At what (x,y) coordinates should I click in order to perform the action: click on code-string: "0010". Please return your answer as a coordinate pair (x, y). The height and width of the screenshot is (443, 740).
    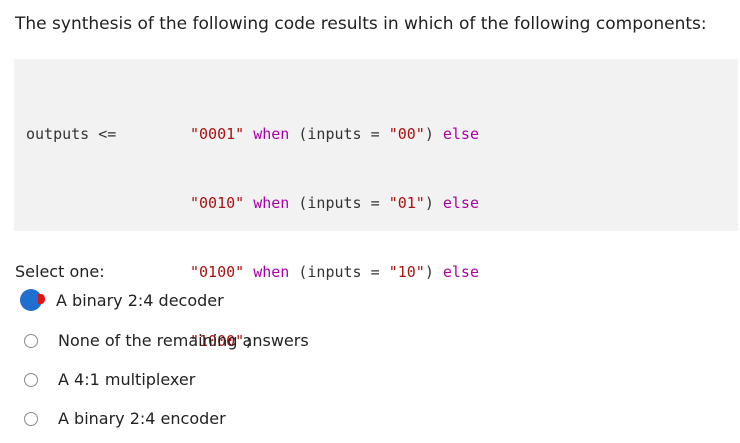
    Looking at the image, I should click on (217, 203).